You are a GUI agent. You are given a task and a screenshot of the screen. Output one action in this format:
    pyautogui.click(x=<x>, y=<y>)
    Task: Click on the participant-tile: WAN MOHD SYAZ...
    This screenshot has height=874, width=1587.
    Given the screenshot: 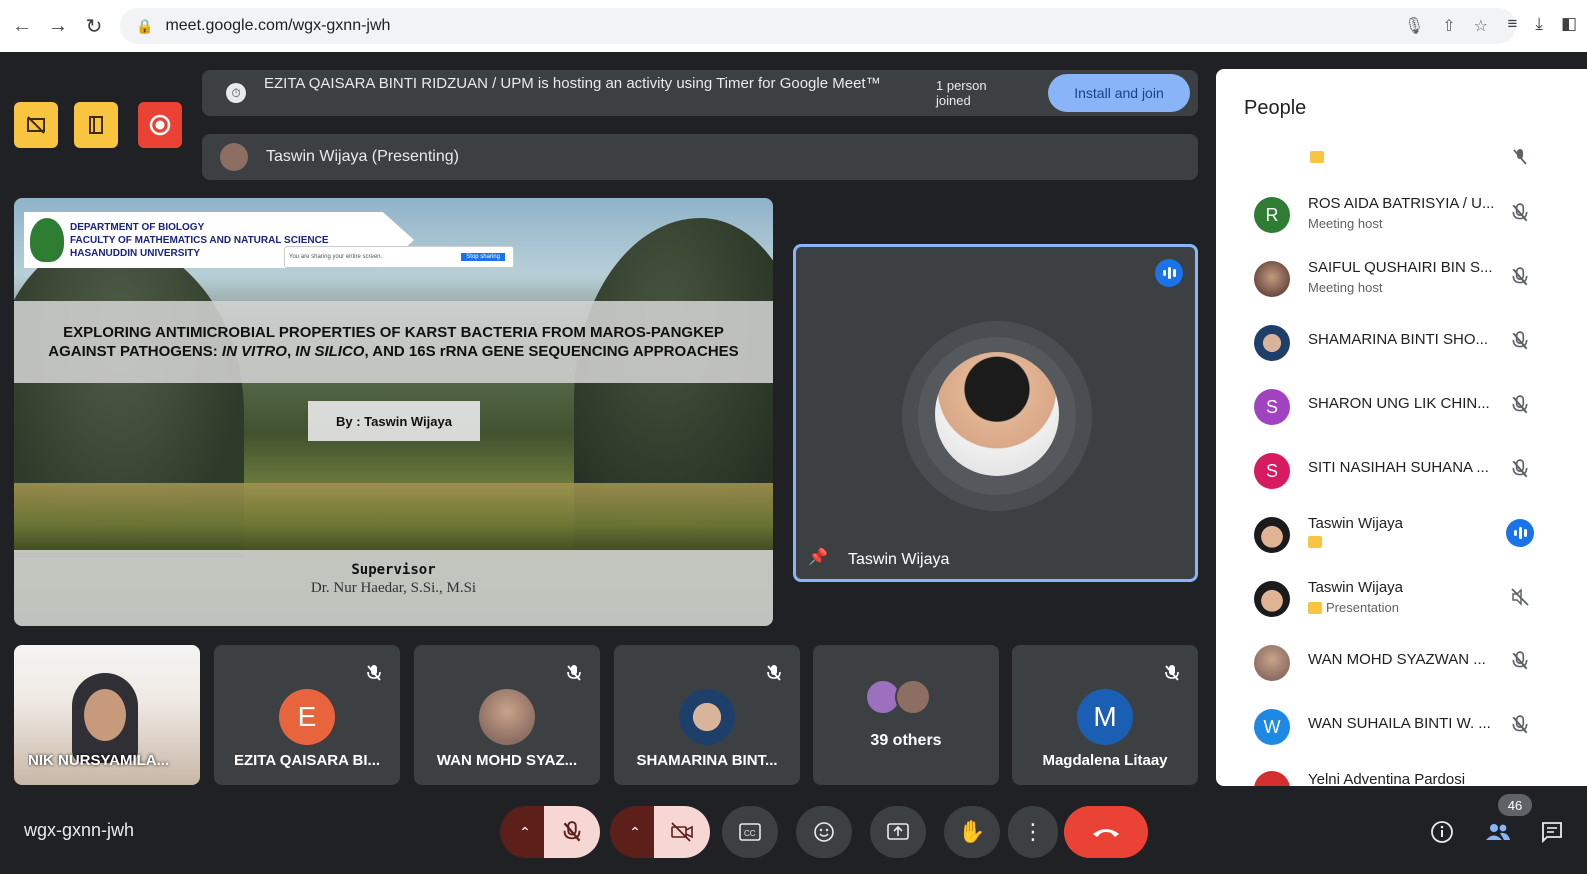 What is the action you would take?
    pyautogui.click(x=507, y=715)
    